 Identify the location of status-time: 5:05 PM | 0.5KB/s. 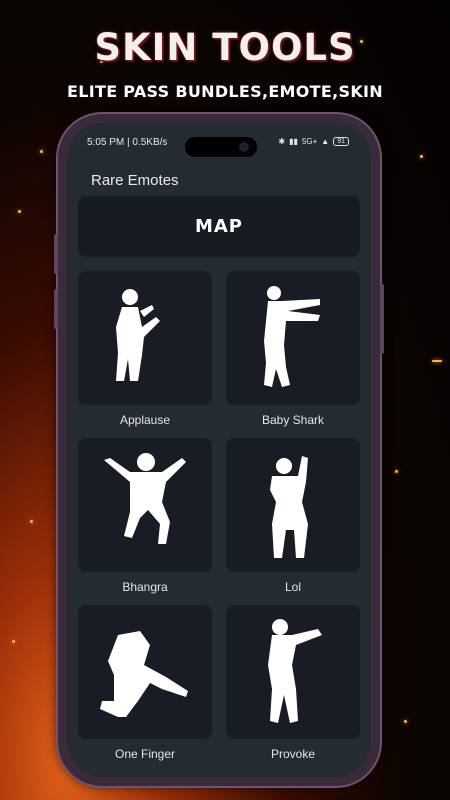
(127, 142).